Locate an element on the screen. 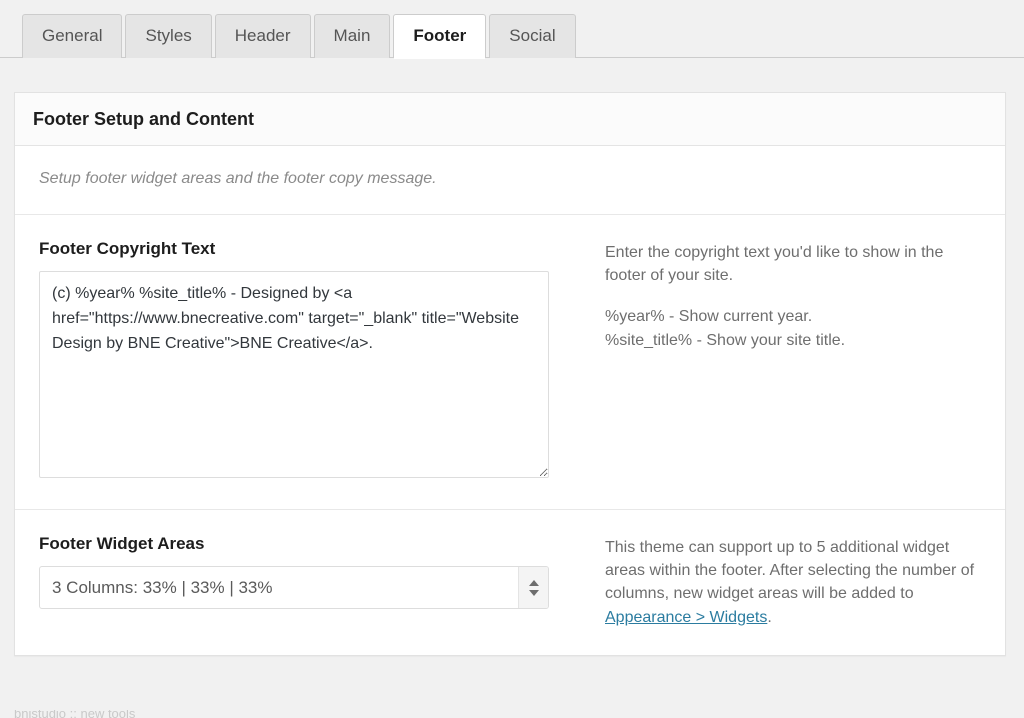 The image size is (1024, 718). footer-widget-areas-select: 3 Columns: 33% | 33% | 33% is located at coordinates (294, 587).